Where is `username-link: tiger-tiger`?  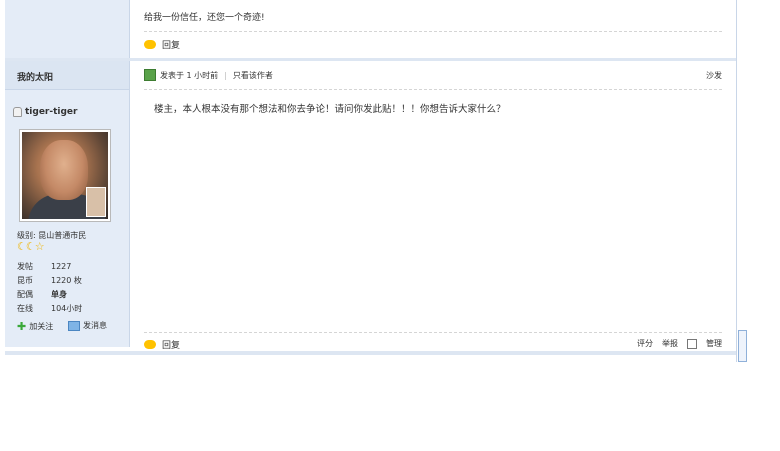 username-link: tiger-tiger is located at coordinates (45, 112).